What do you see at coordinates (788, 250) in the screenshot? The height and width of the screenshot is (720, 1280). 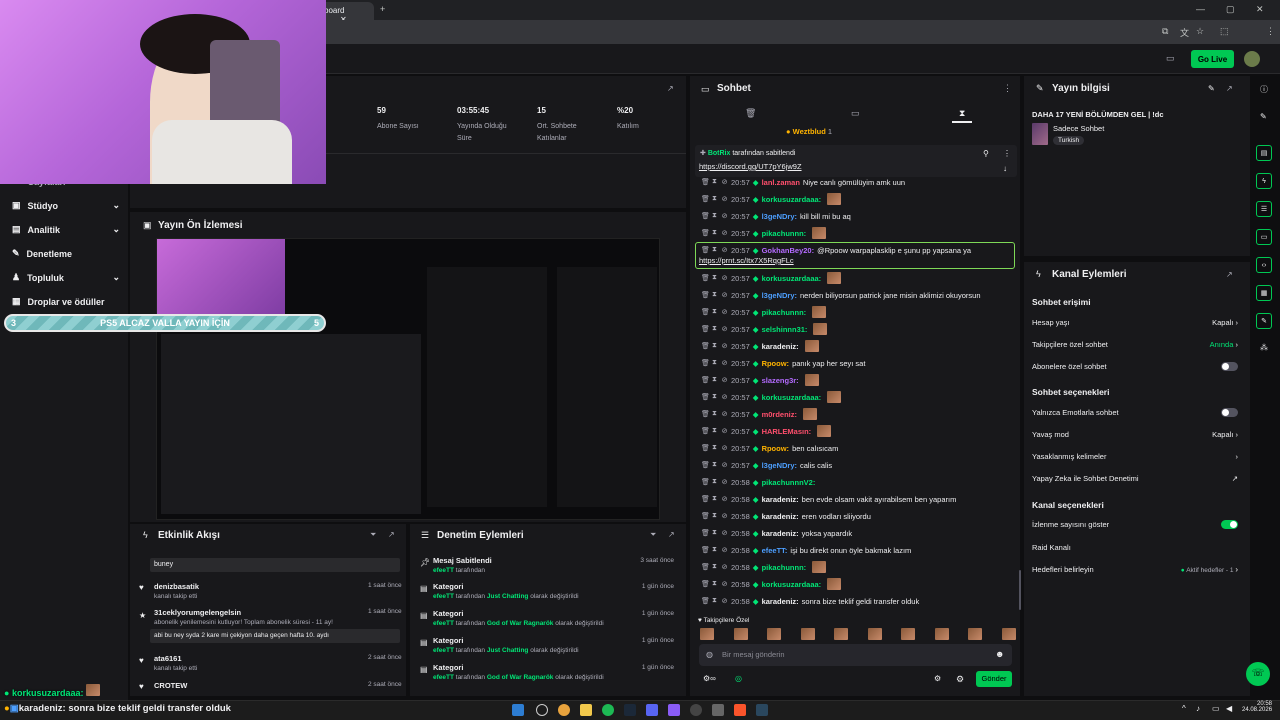 I see `message-user: GokhanBey20:` at bounding box center [788, 250].